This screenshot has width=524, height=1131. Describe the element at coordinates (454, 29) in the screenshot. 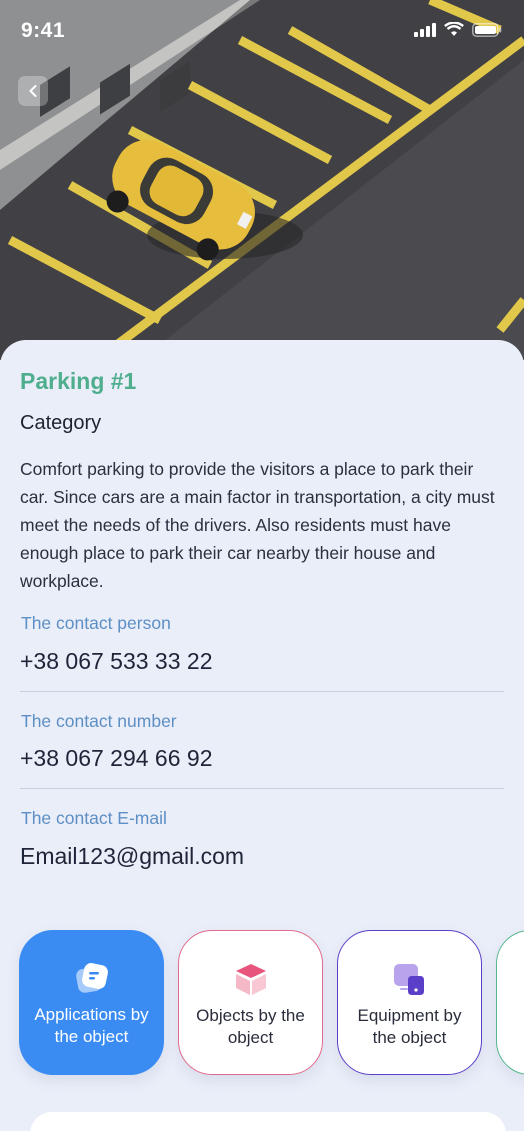

I see `wifi-icon` at that location.